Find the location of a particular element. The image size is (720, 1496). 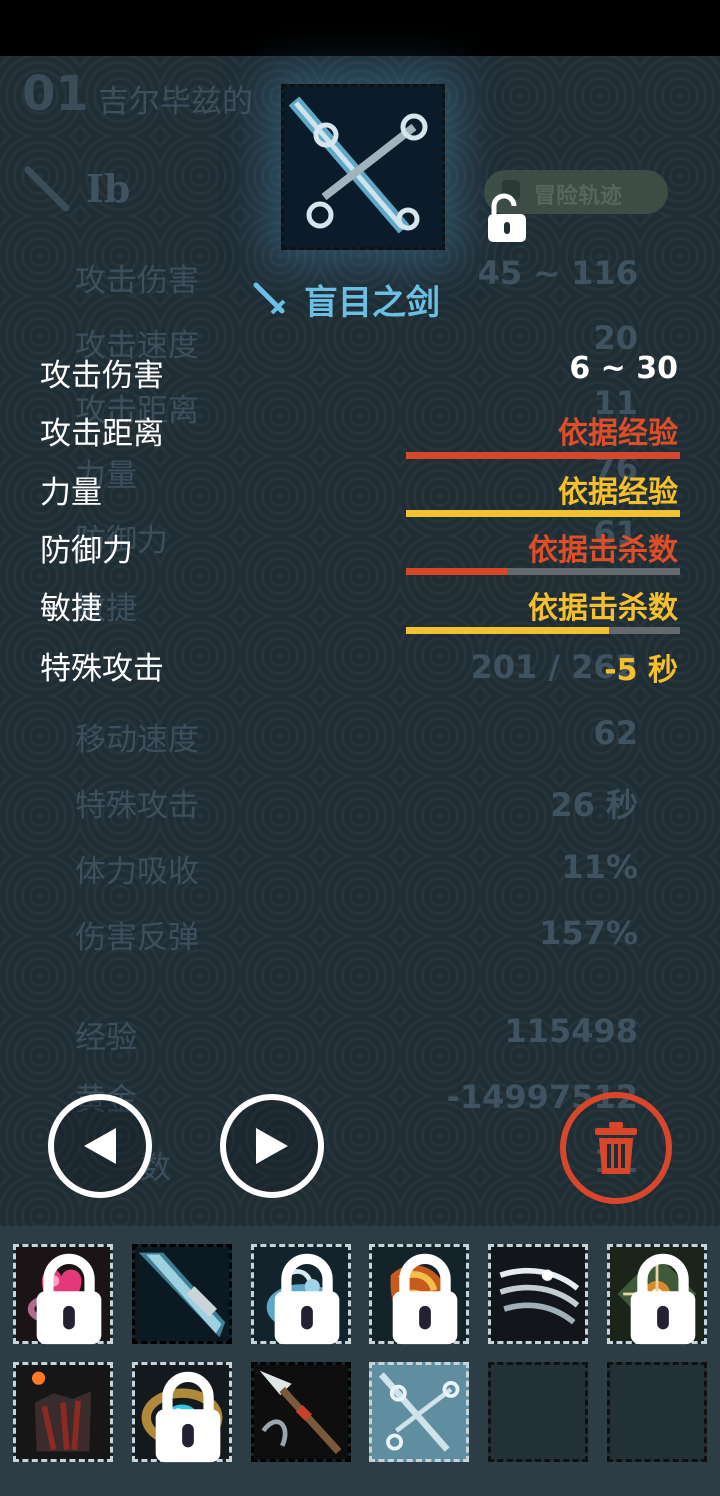

stat-label-special: 特殊攻击 is located at coordinates (102, 669).